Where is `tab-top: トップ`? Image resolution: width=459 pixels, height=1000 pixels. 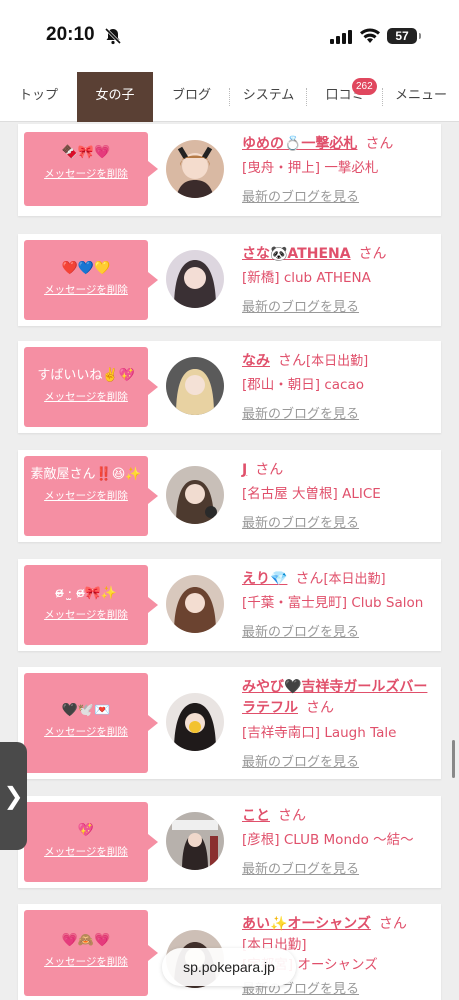 tab-top: トップ is located at coordinates (38, 97).